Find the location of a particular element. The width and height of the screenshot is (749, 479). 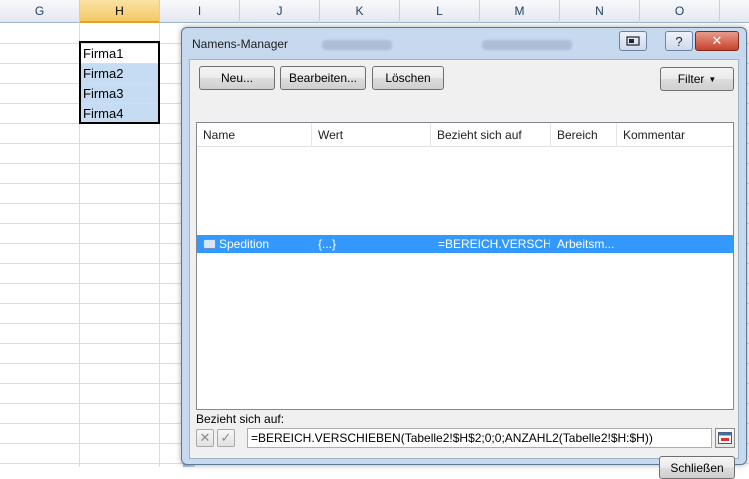

help-icon: ? is located at coordinates (679, 41).